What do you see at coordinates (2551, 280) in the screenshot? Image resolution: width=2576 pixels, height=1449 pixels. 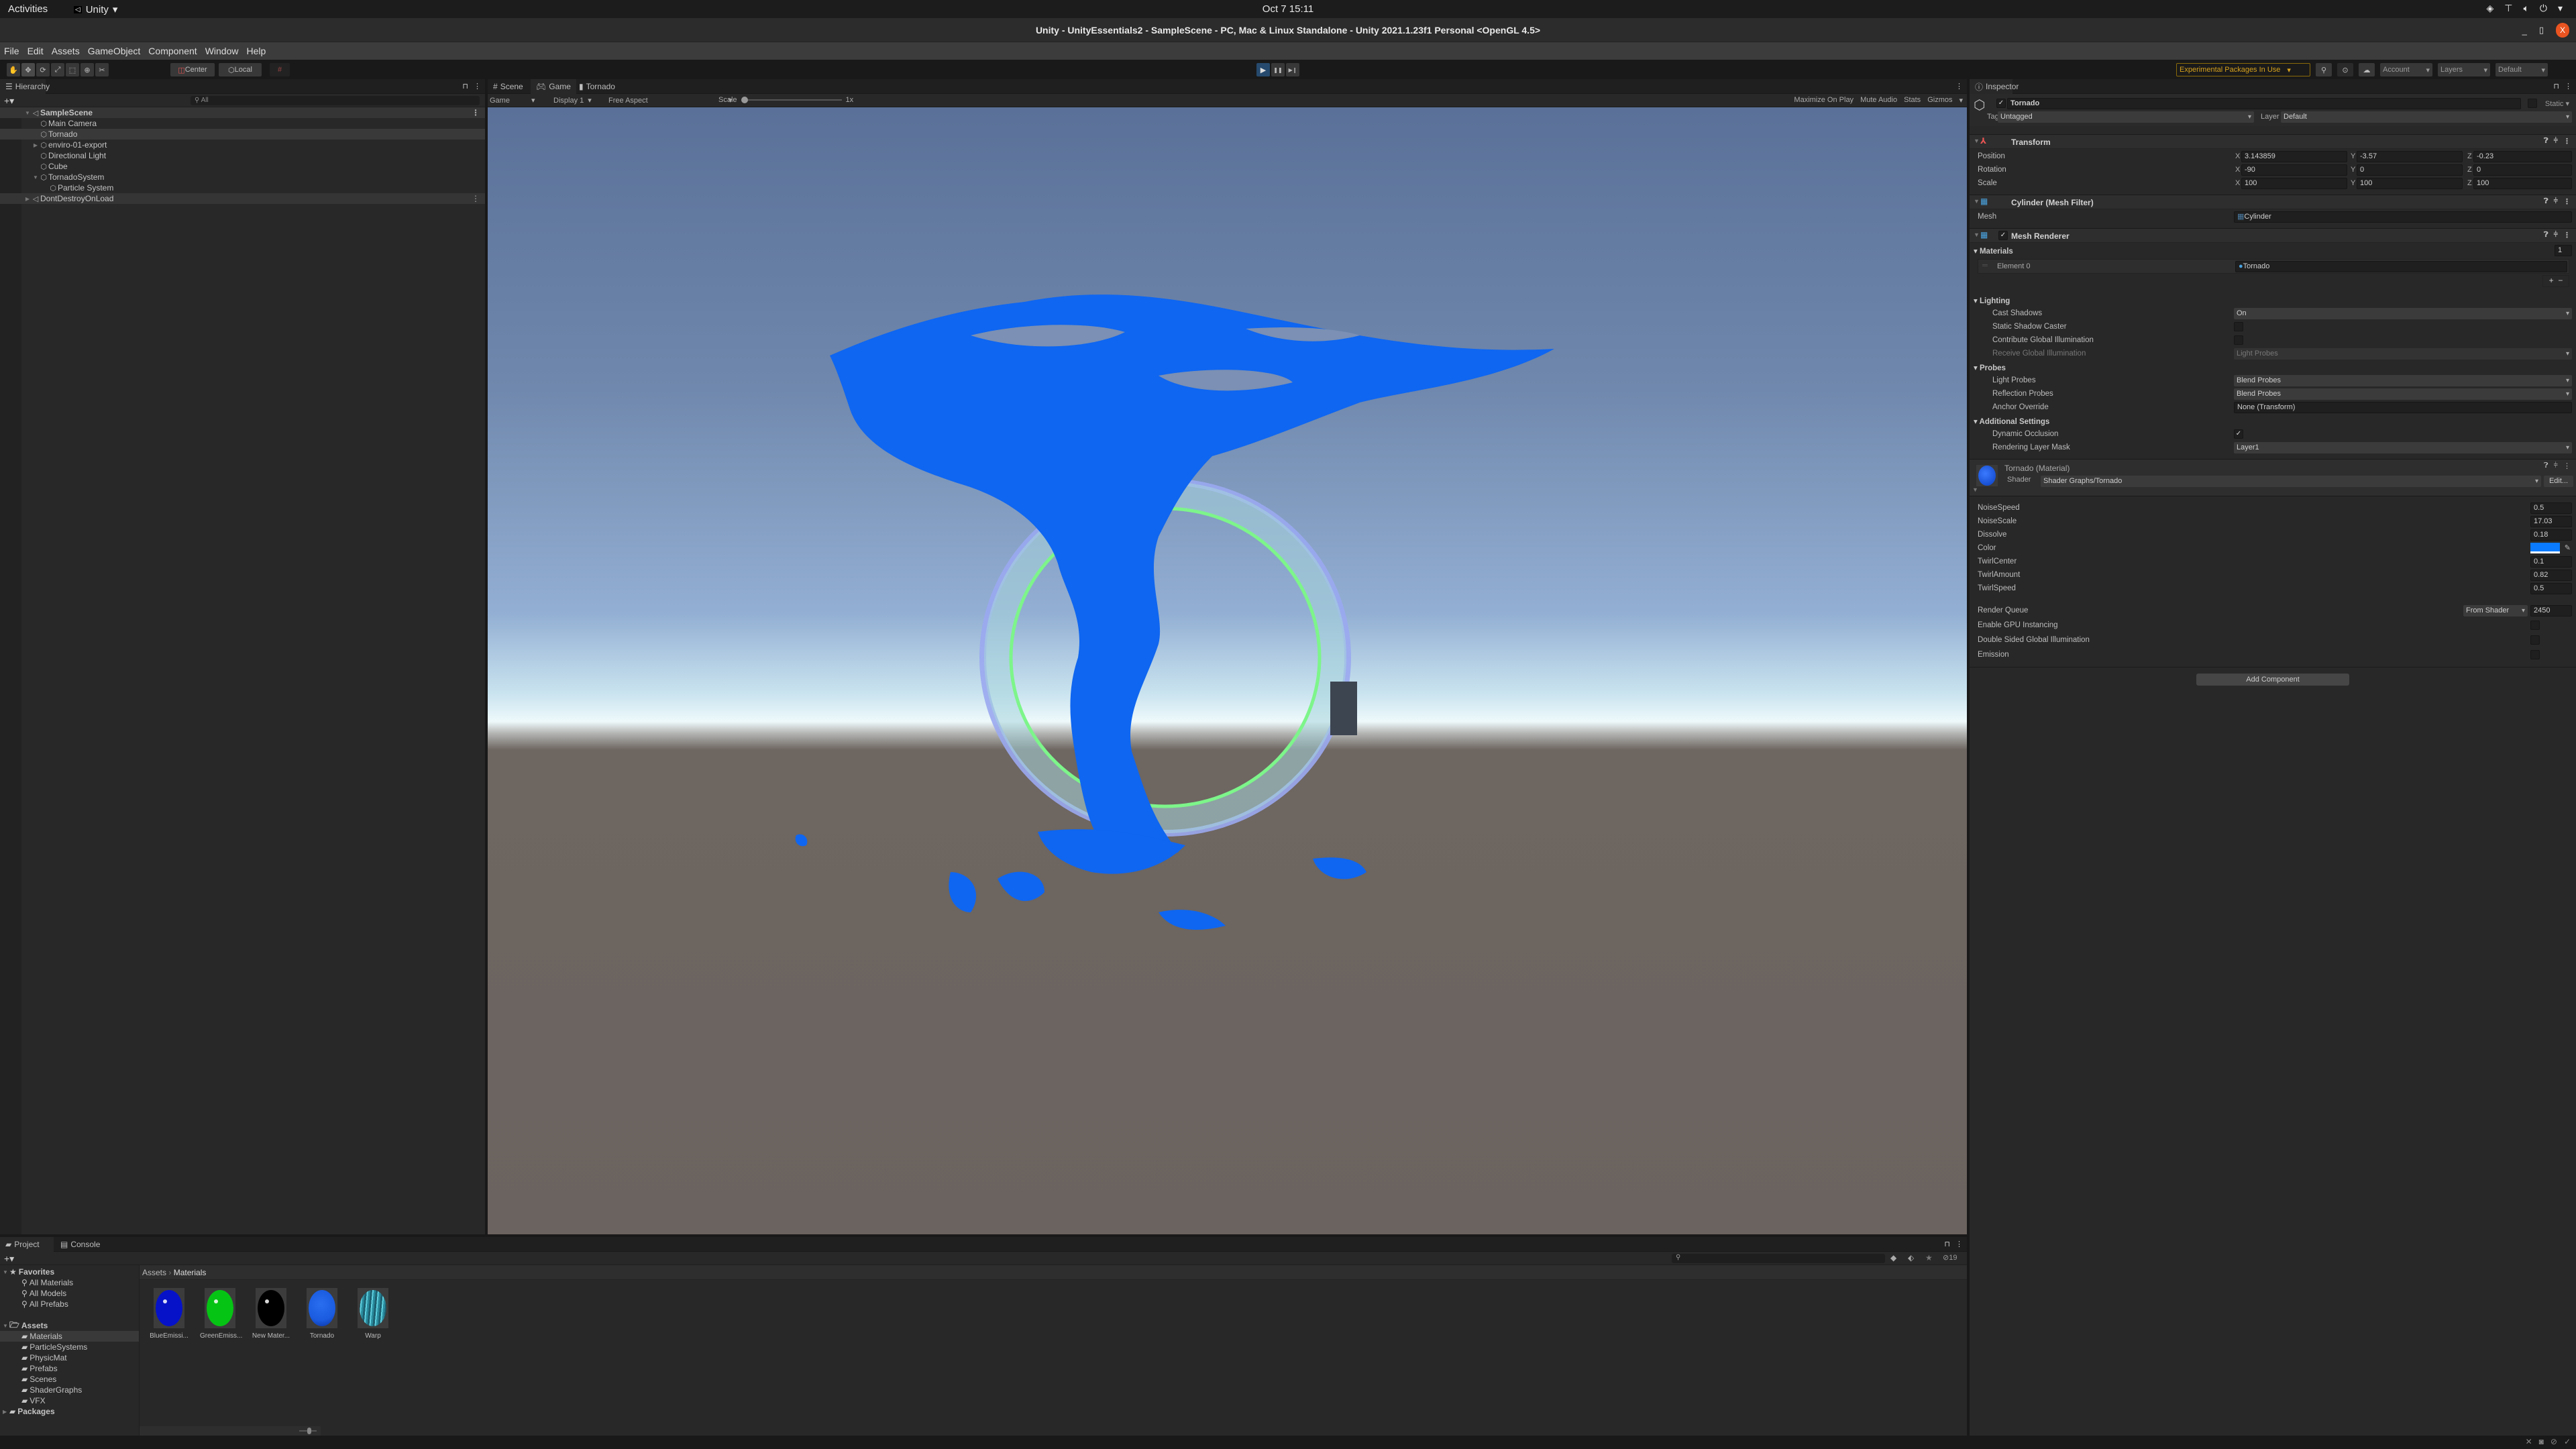 I see `add-element-button: +` at bounding box center [2551, 280].